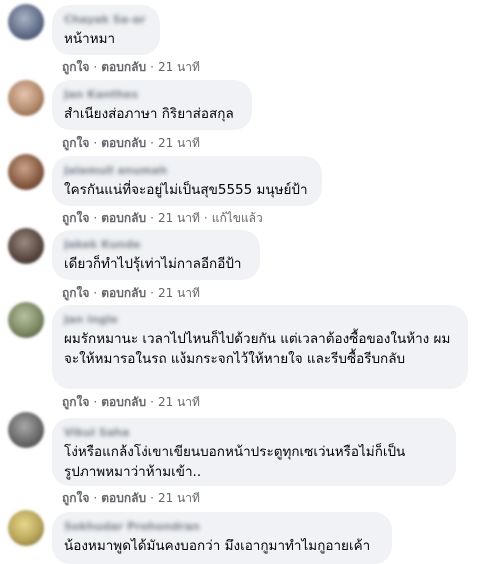  I want to click on comment-actions: ถูกใจ · ตอบกลับ · 21 นาที · แก้ไขแล้ว, so click(162, 218).